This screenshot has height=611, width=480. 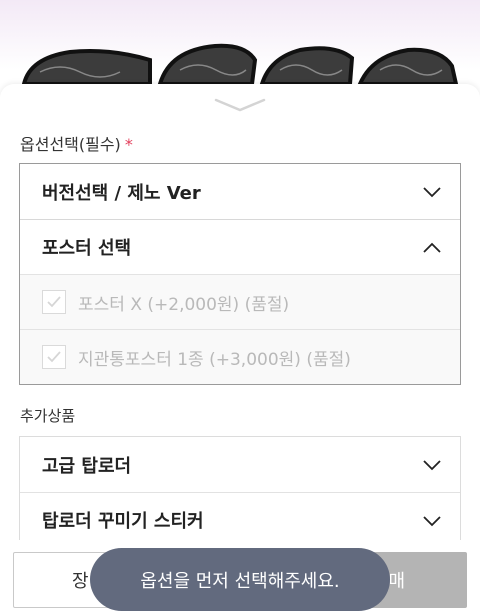 What do you see at coordinates (214, 359) in the screenshot?
I see `poster-option-label: 지관통포스터 1종 (+3,000원) (품절)` at bounding box center [214, 359].